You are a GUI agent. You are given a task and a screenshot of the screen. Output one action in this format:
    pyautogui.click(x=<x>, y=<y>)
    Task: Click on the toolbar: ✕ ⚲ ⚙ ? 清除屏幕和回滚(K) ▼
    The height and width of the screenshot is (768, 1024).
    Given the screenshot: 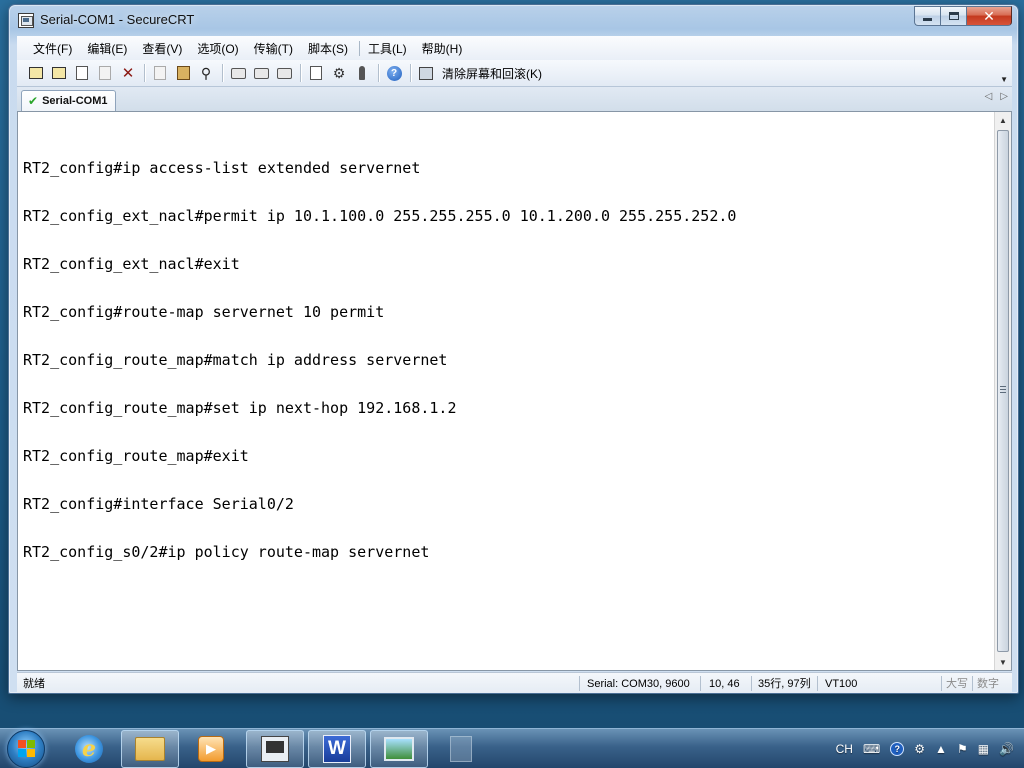 What is the action you would take?
    pyautogui.click(x=514, y=73)
    